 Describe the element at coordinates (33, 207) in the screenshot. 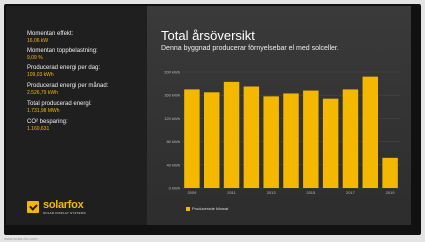

I see `solarfox-logo-icon` at that location.